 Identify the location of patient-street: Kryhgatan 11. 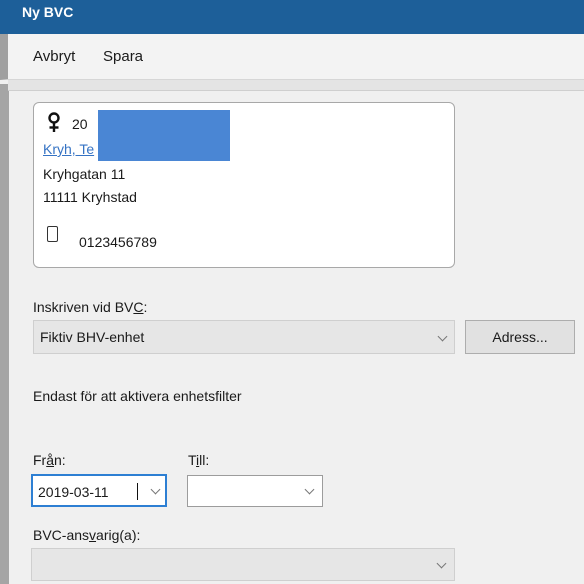
(84, 174).